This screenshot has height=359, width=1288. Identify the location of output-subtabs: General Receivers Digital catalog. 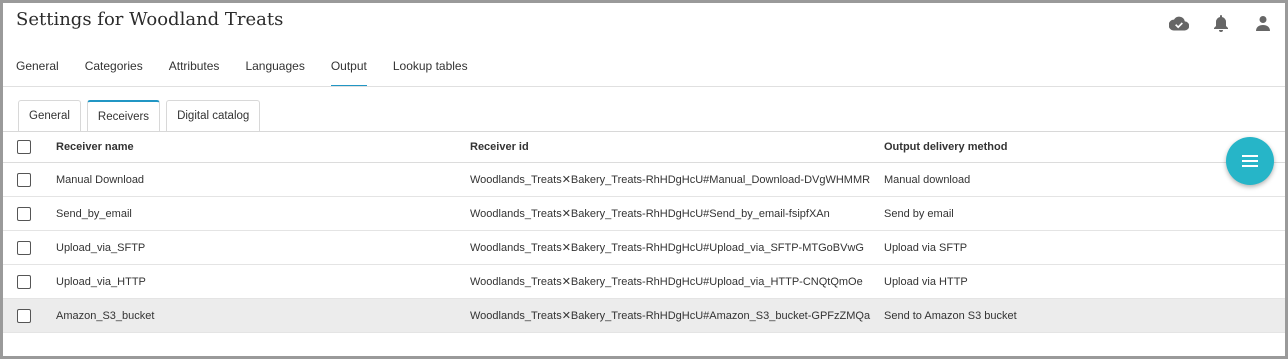
(139, 115).